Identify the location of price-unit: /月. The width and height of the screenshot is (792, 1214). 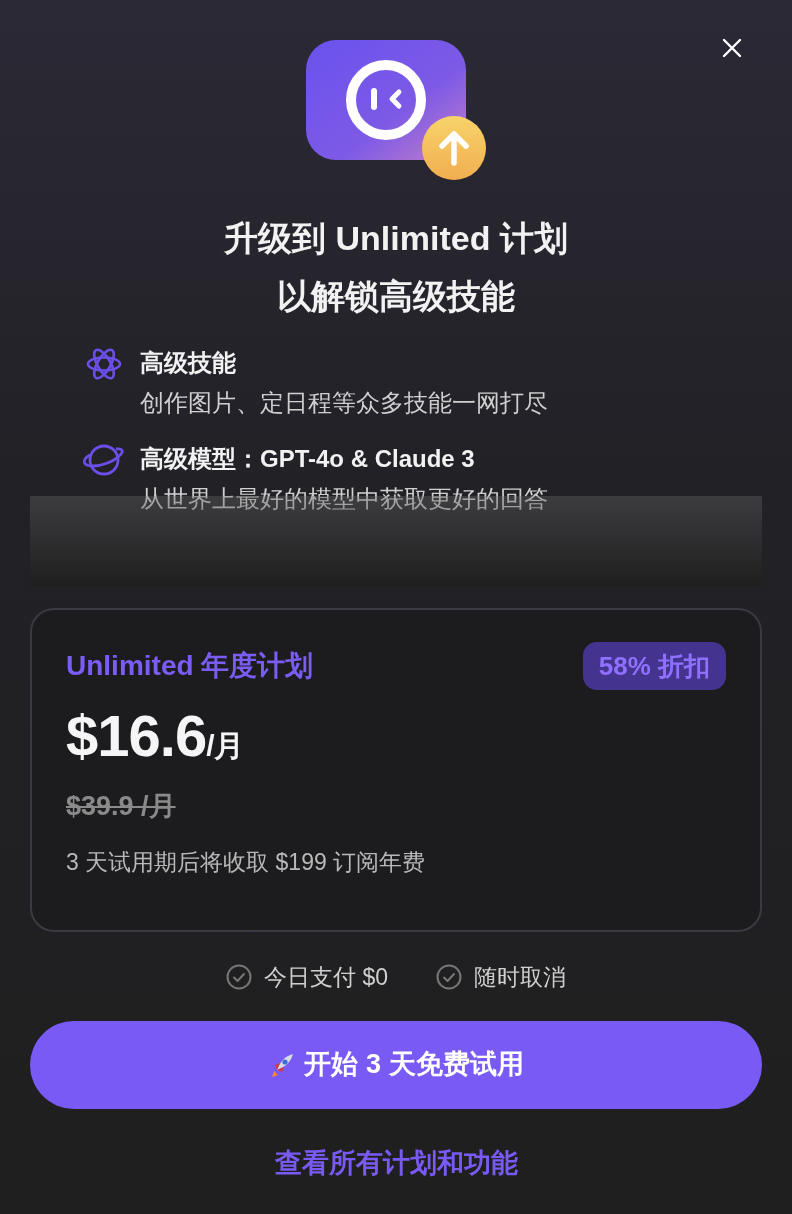
(225, 746).